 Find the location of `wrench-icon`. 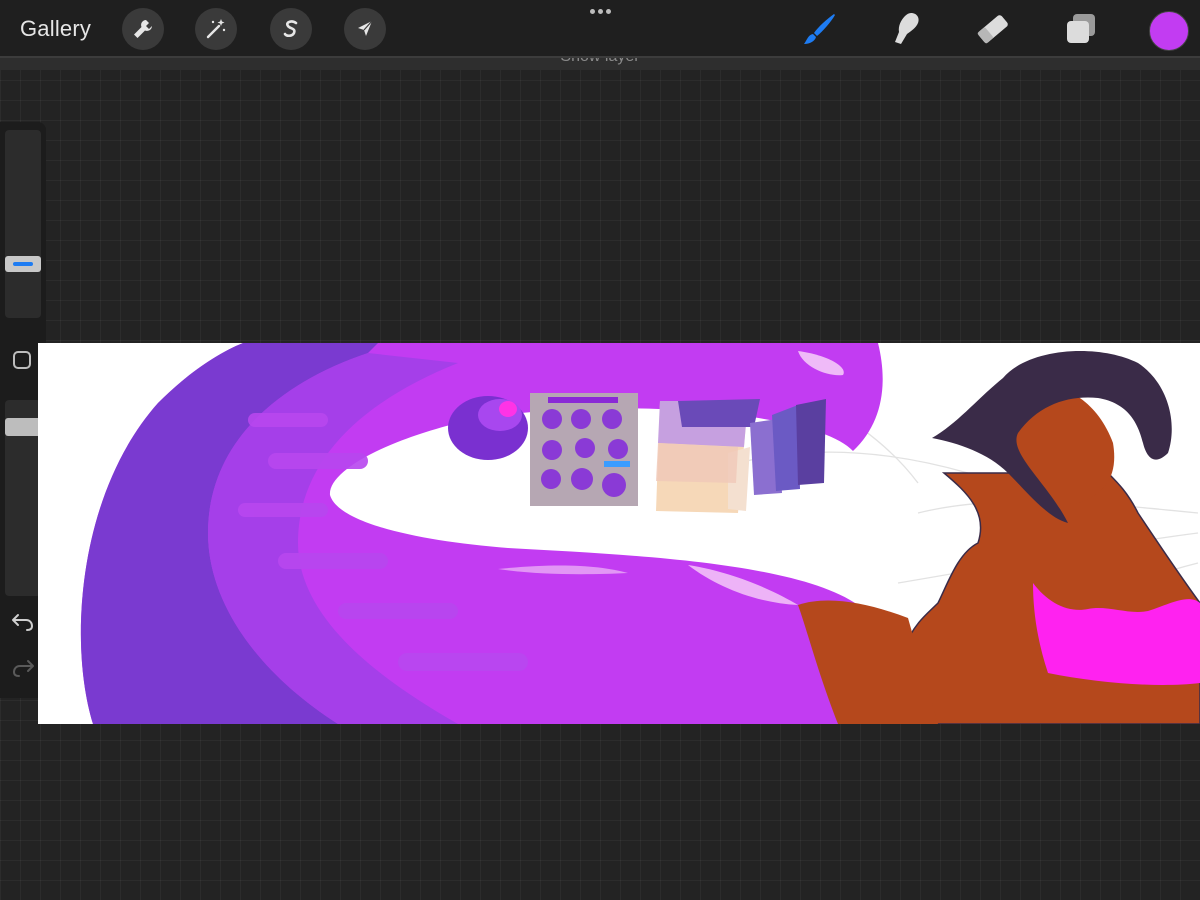

wrench-icon is located at coordinates (143, 29).